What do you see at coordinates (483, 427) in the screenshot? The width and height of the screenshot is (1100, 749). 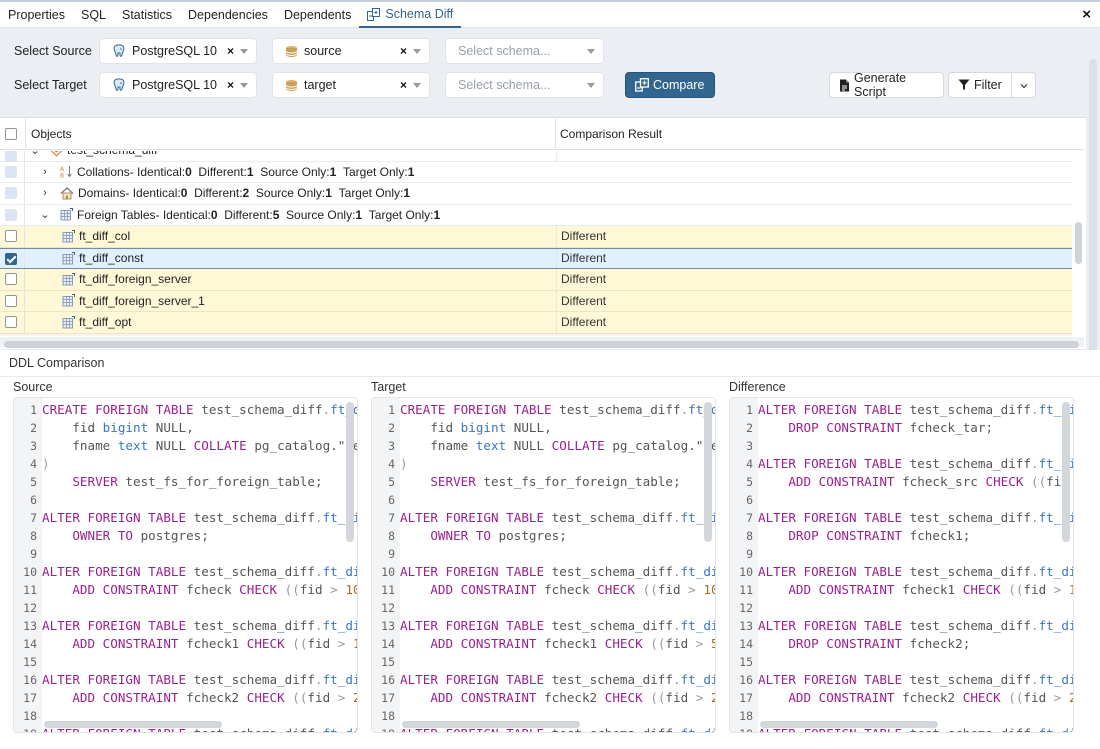 I see `code-token: bigint` at bounding box center [483, 427].